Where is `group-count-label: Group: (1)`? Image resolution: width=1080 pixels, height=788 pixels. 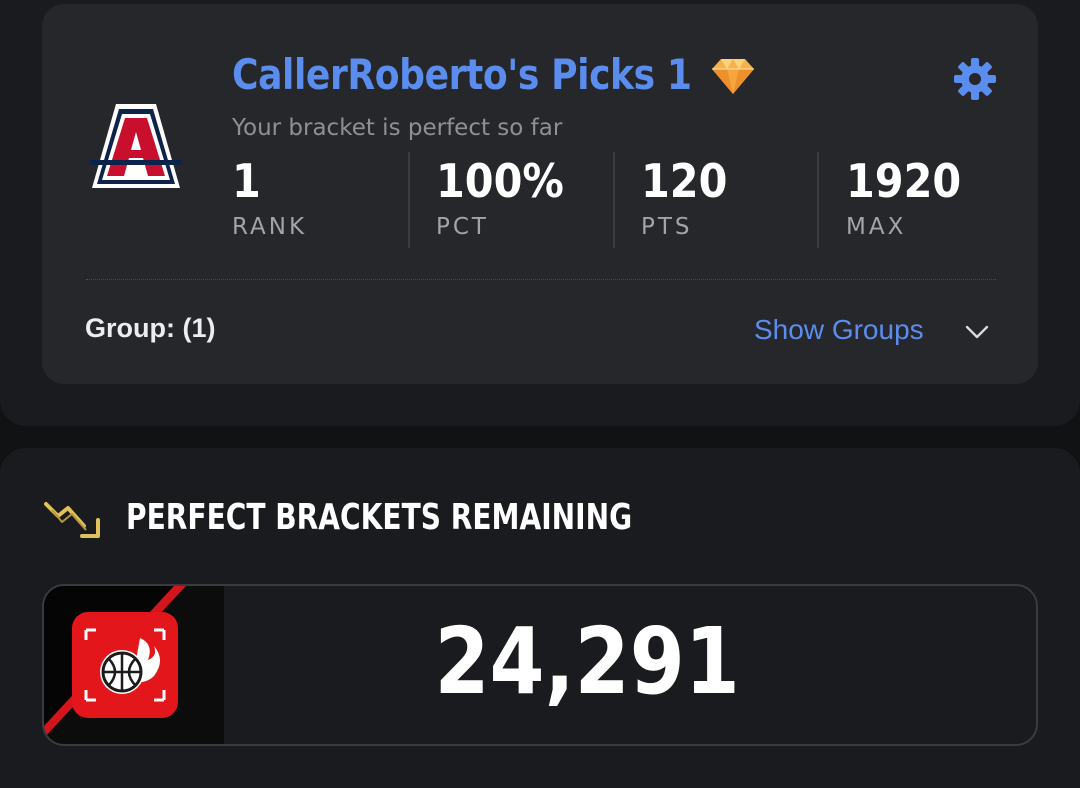 group-count-label: Group: (1) is located at coordinates (150, 328).